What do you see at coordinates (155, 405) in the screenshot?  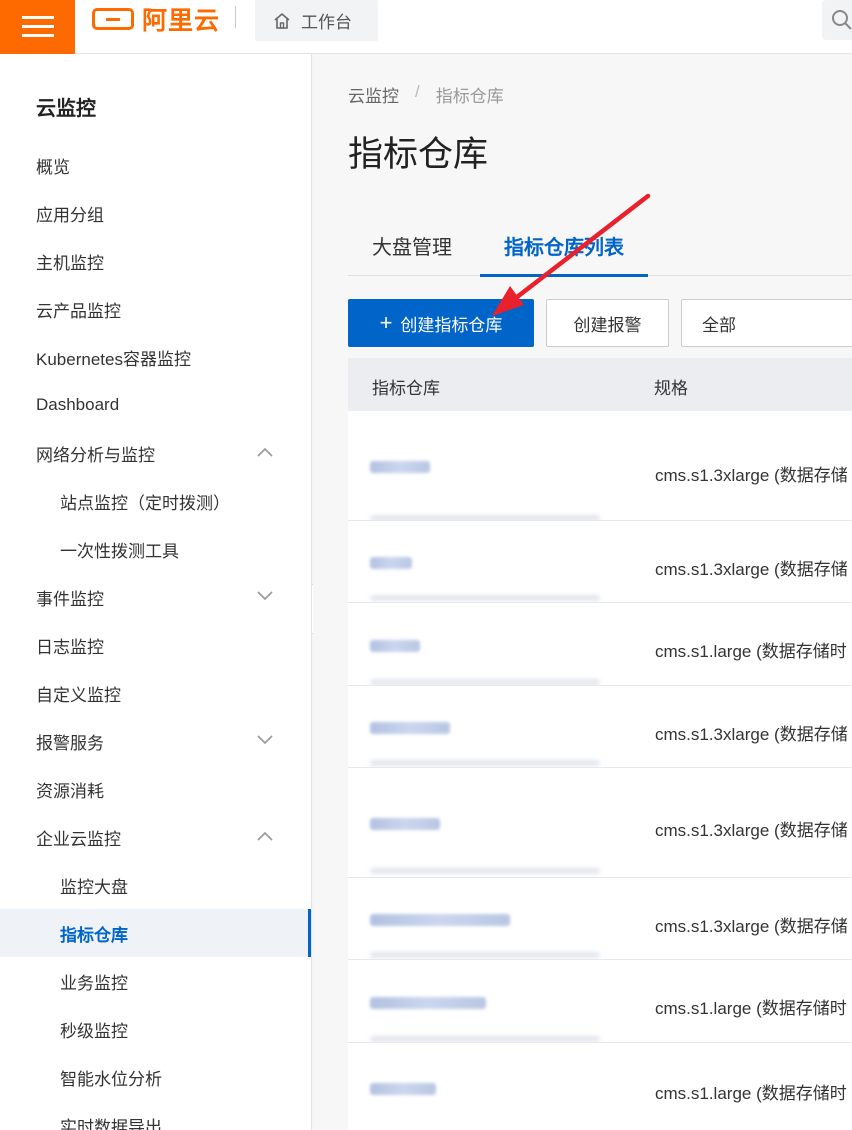 I see `sidebar-item-dashboard: Dashboard` at bounding box center [155, 405].